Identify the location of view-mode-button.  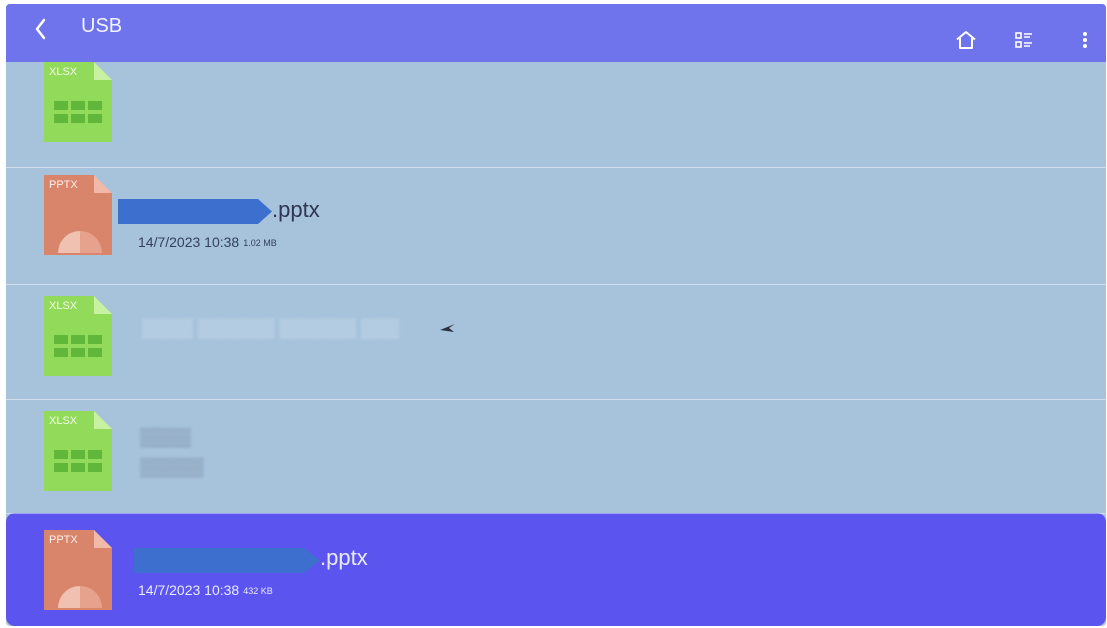
(1024, 40).